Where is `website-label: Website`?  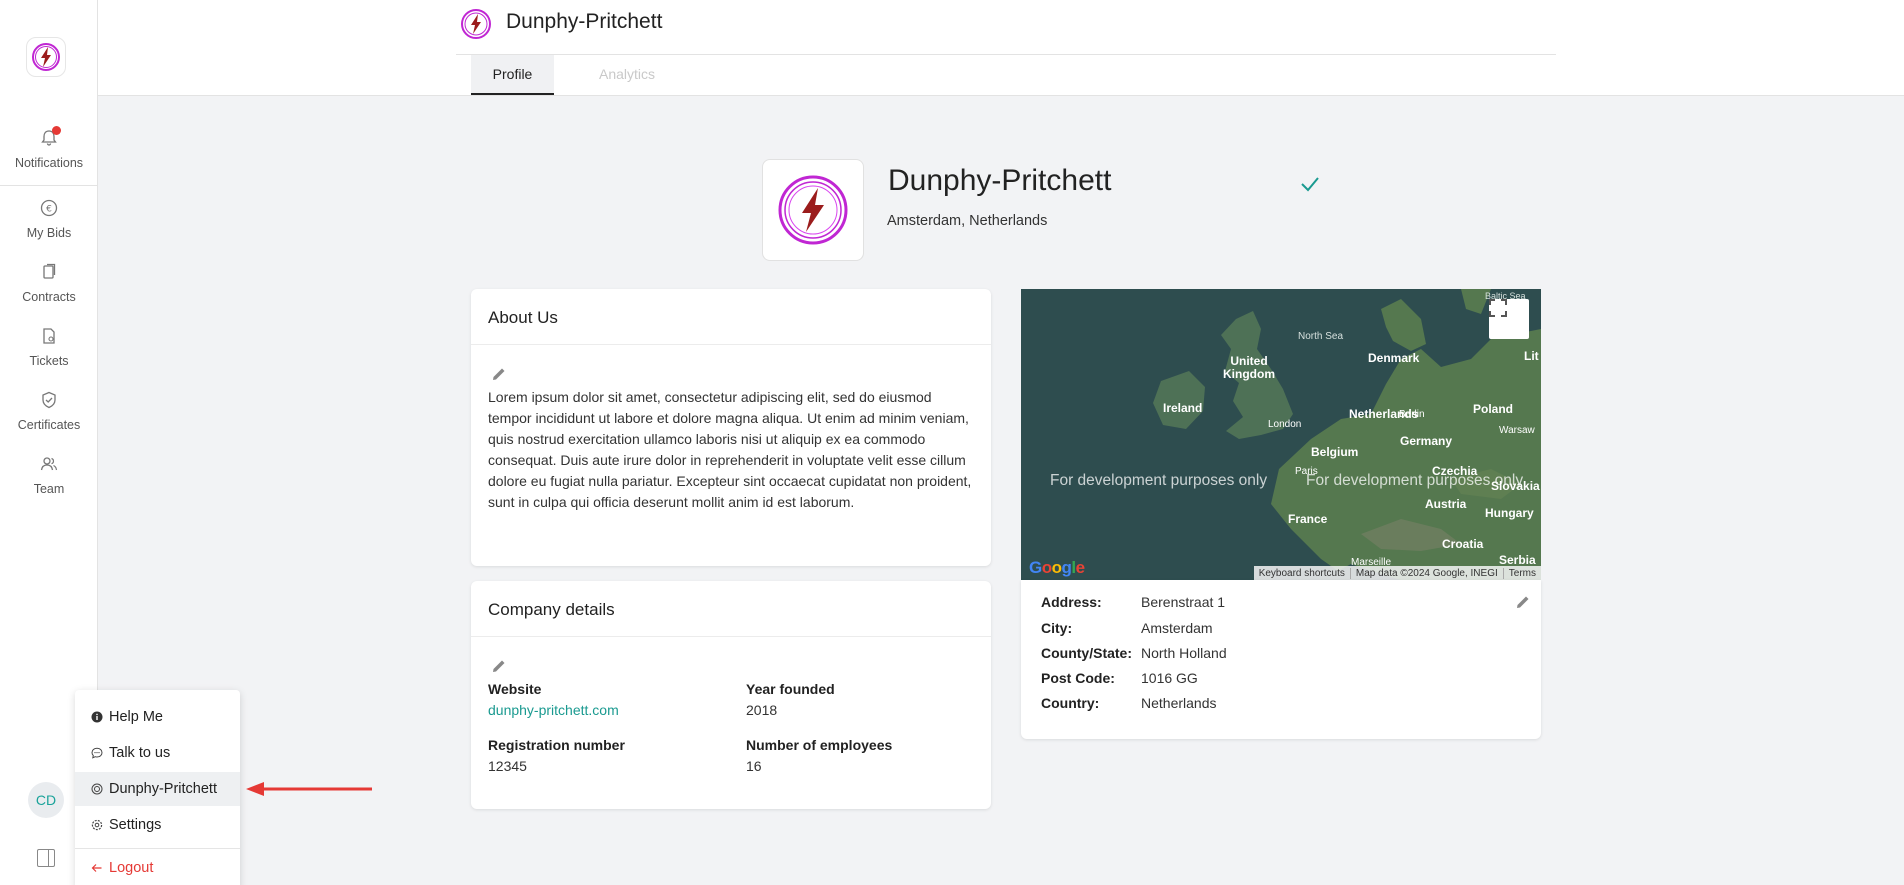 website-label: Website is located at coordinates (515, 689).